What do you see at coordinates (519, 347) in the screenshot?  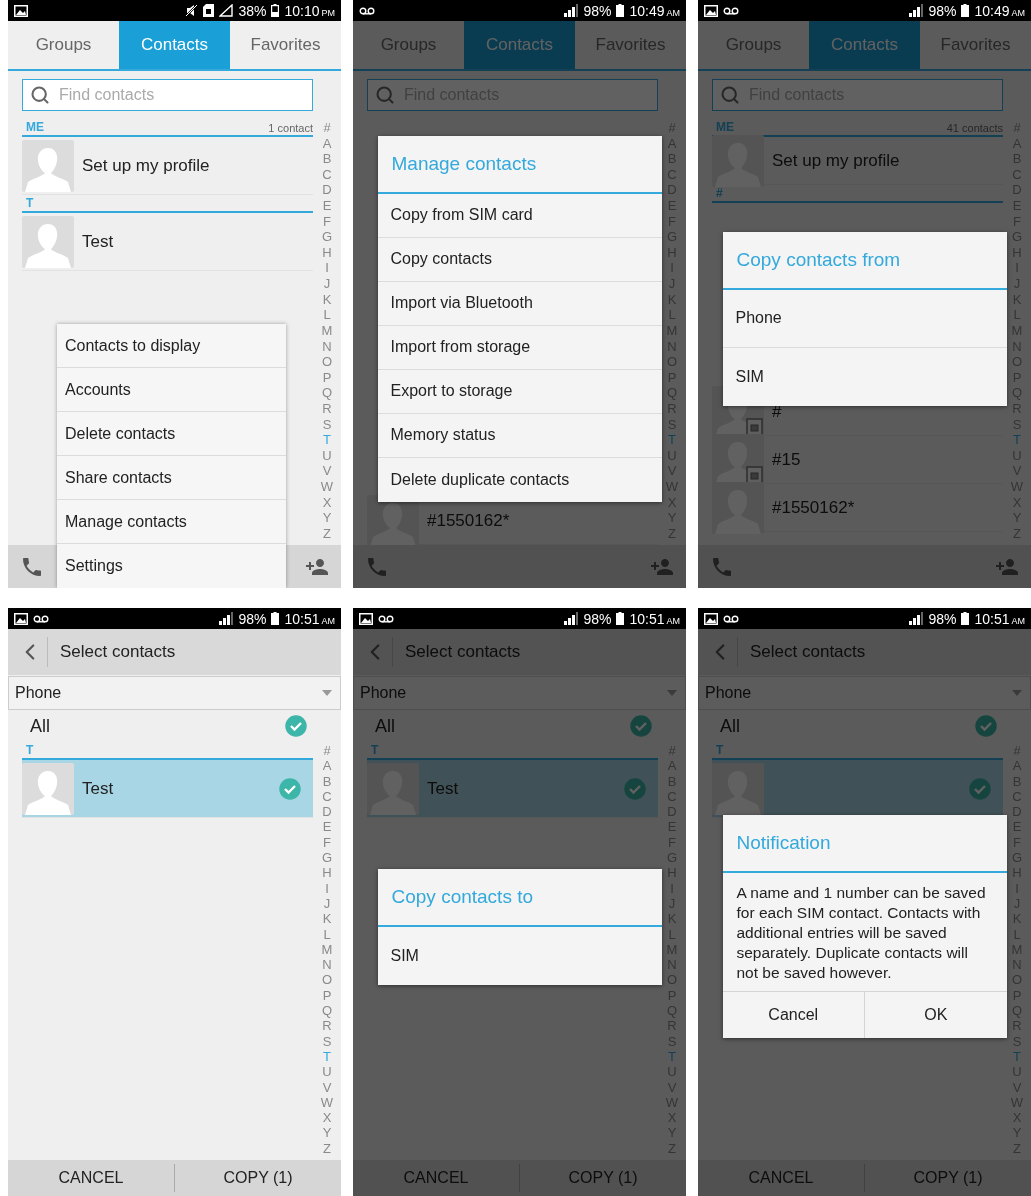 I see `dialog-option: Import from storage` at bounding box center [519, 347].